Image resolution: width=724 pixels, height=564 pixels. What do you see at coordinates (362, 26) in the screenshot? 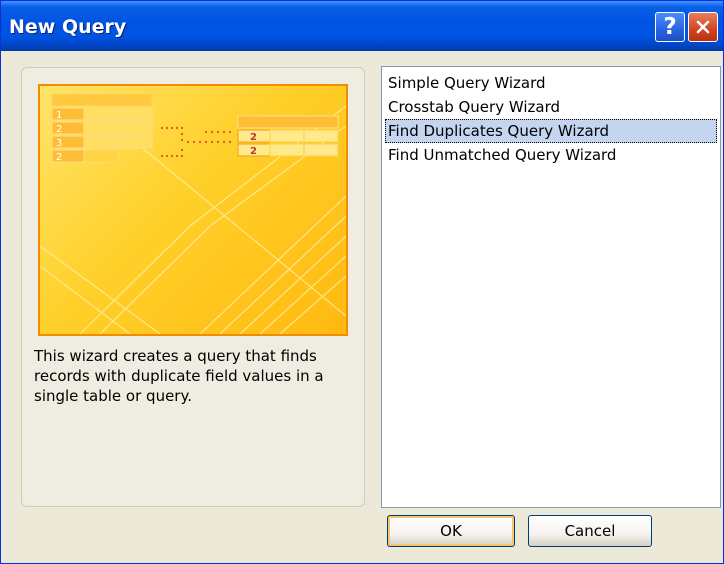
I see `title-bar: New Query ?` at bounding box center [362, 26].